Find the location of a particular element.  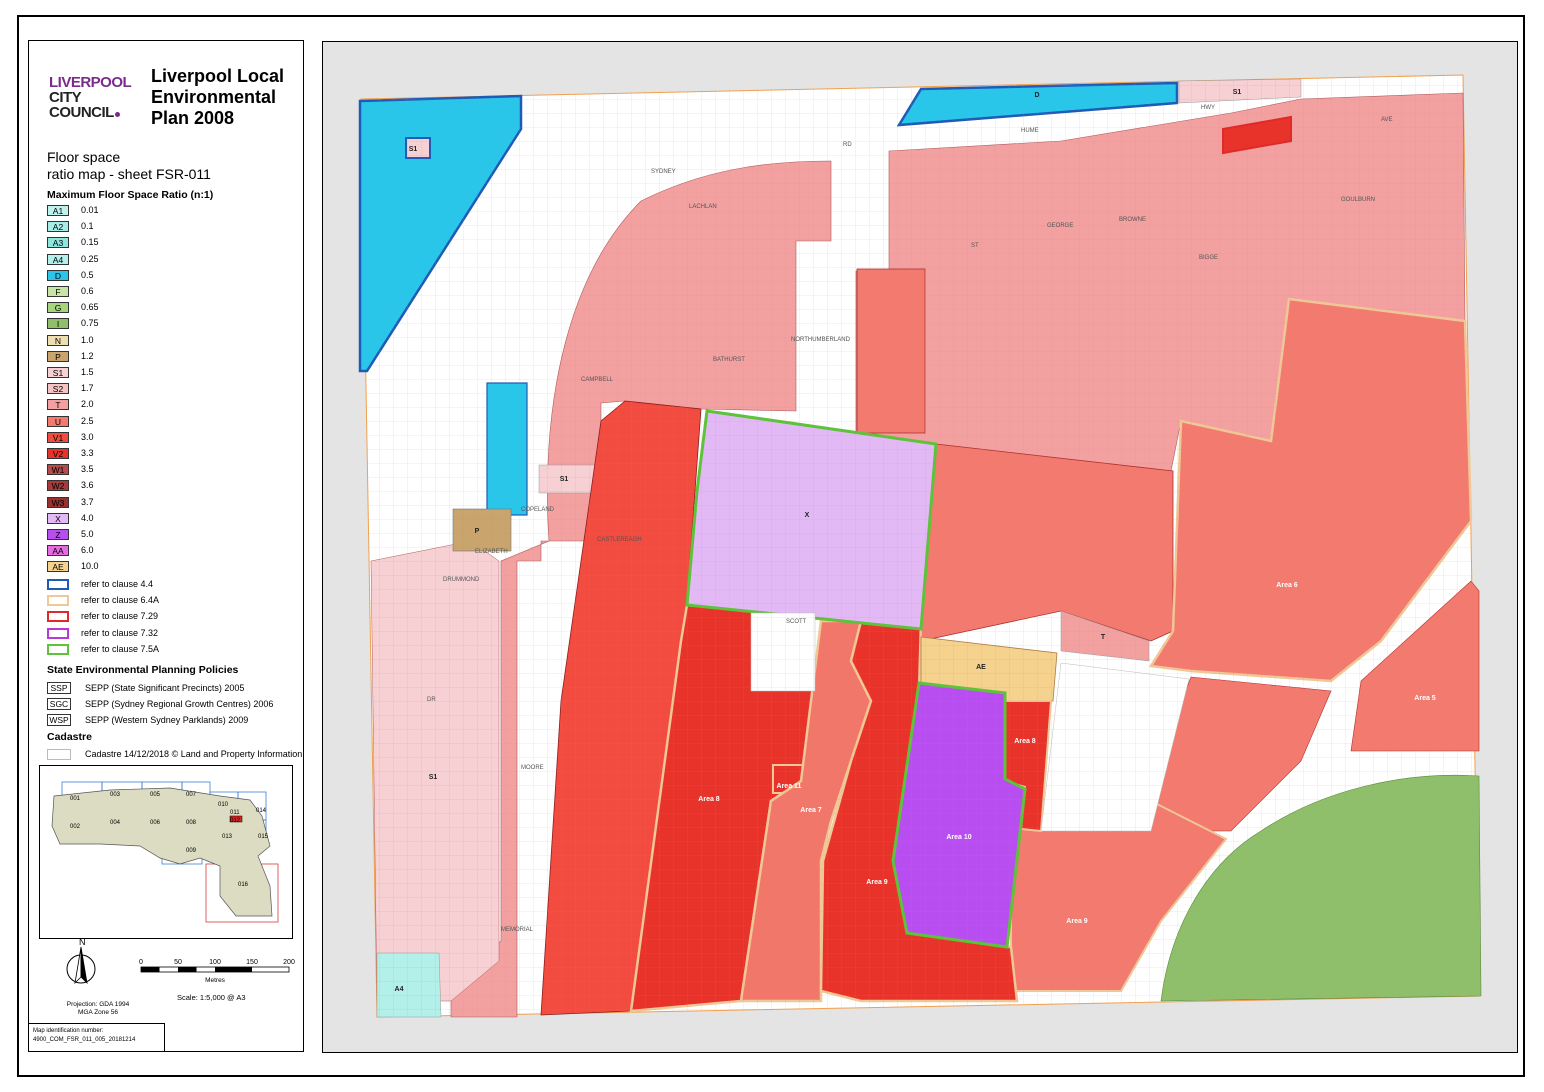

scale-text: Scale: 1:5,000 @ A3 is located at coordinates (211, 997).